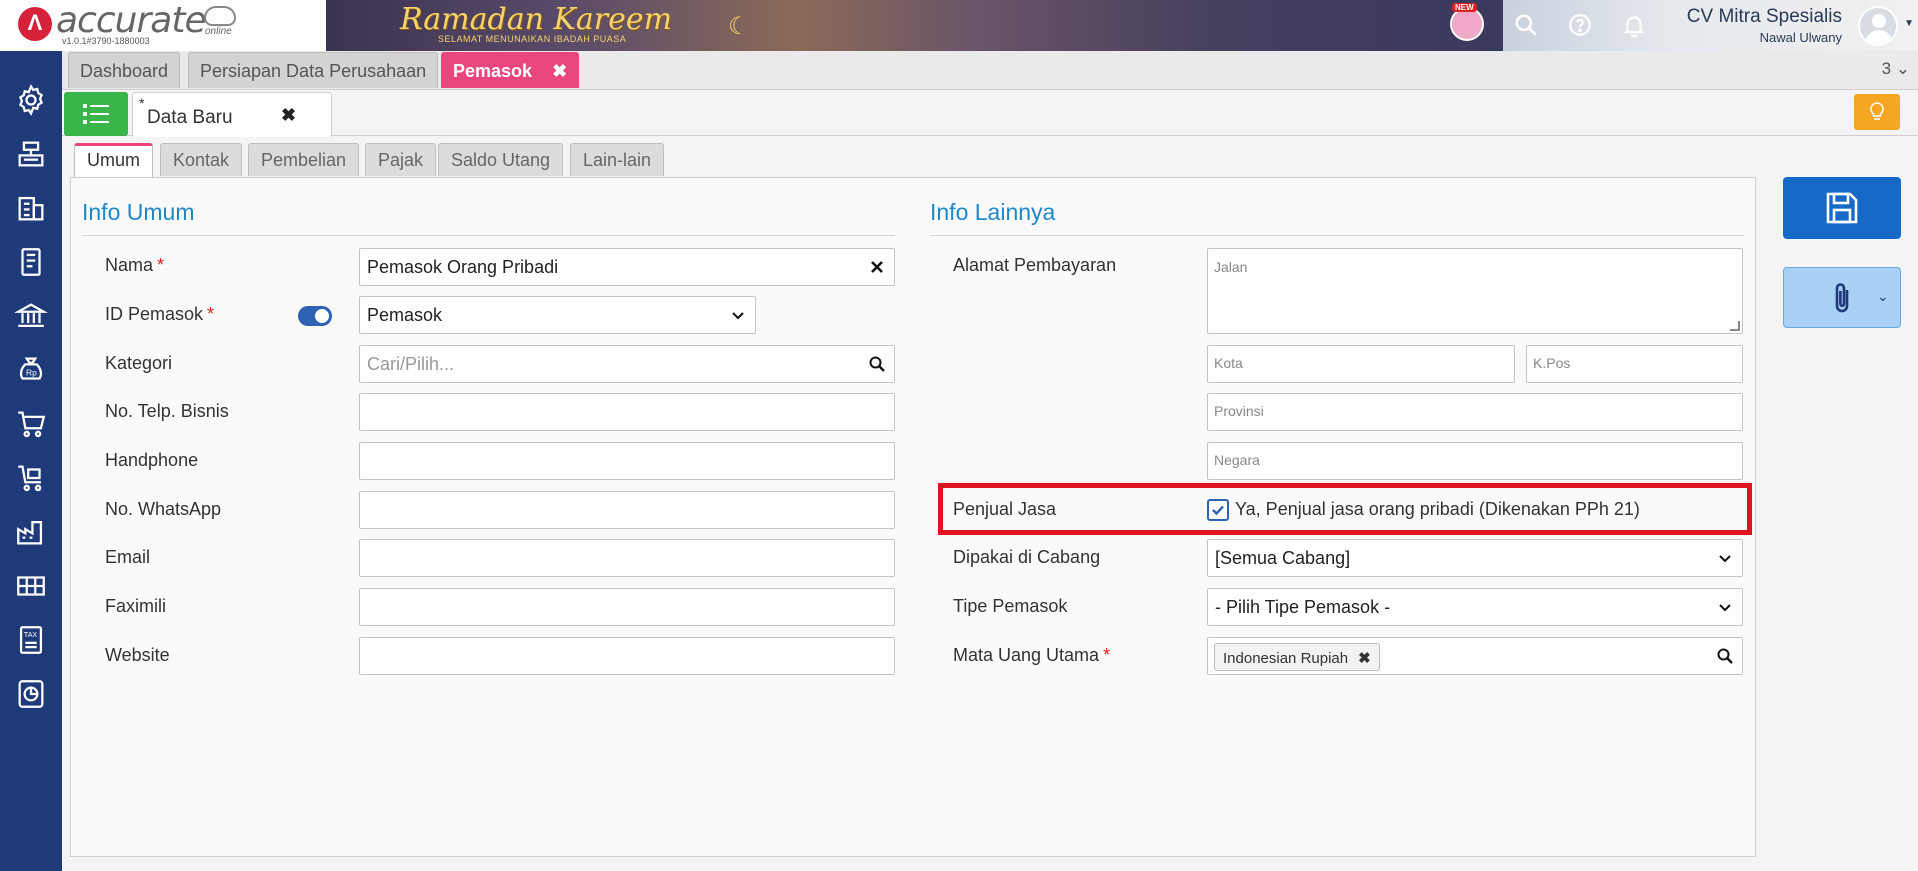 The image size is (1918, 871). I want to click on label-handphone: Handphone, so click(152, 460).